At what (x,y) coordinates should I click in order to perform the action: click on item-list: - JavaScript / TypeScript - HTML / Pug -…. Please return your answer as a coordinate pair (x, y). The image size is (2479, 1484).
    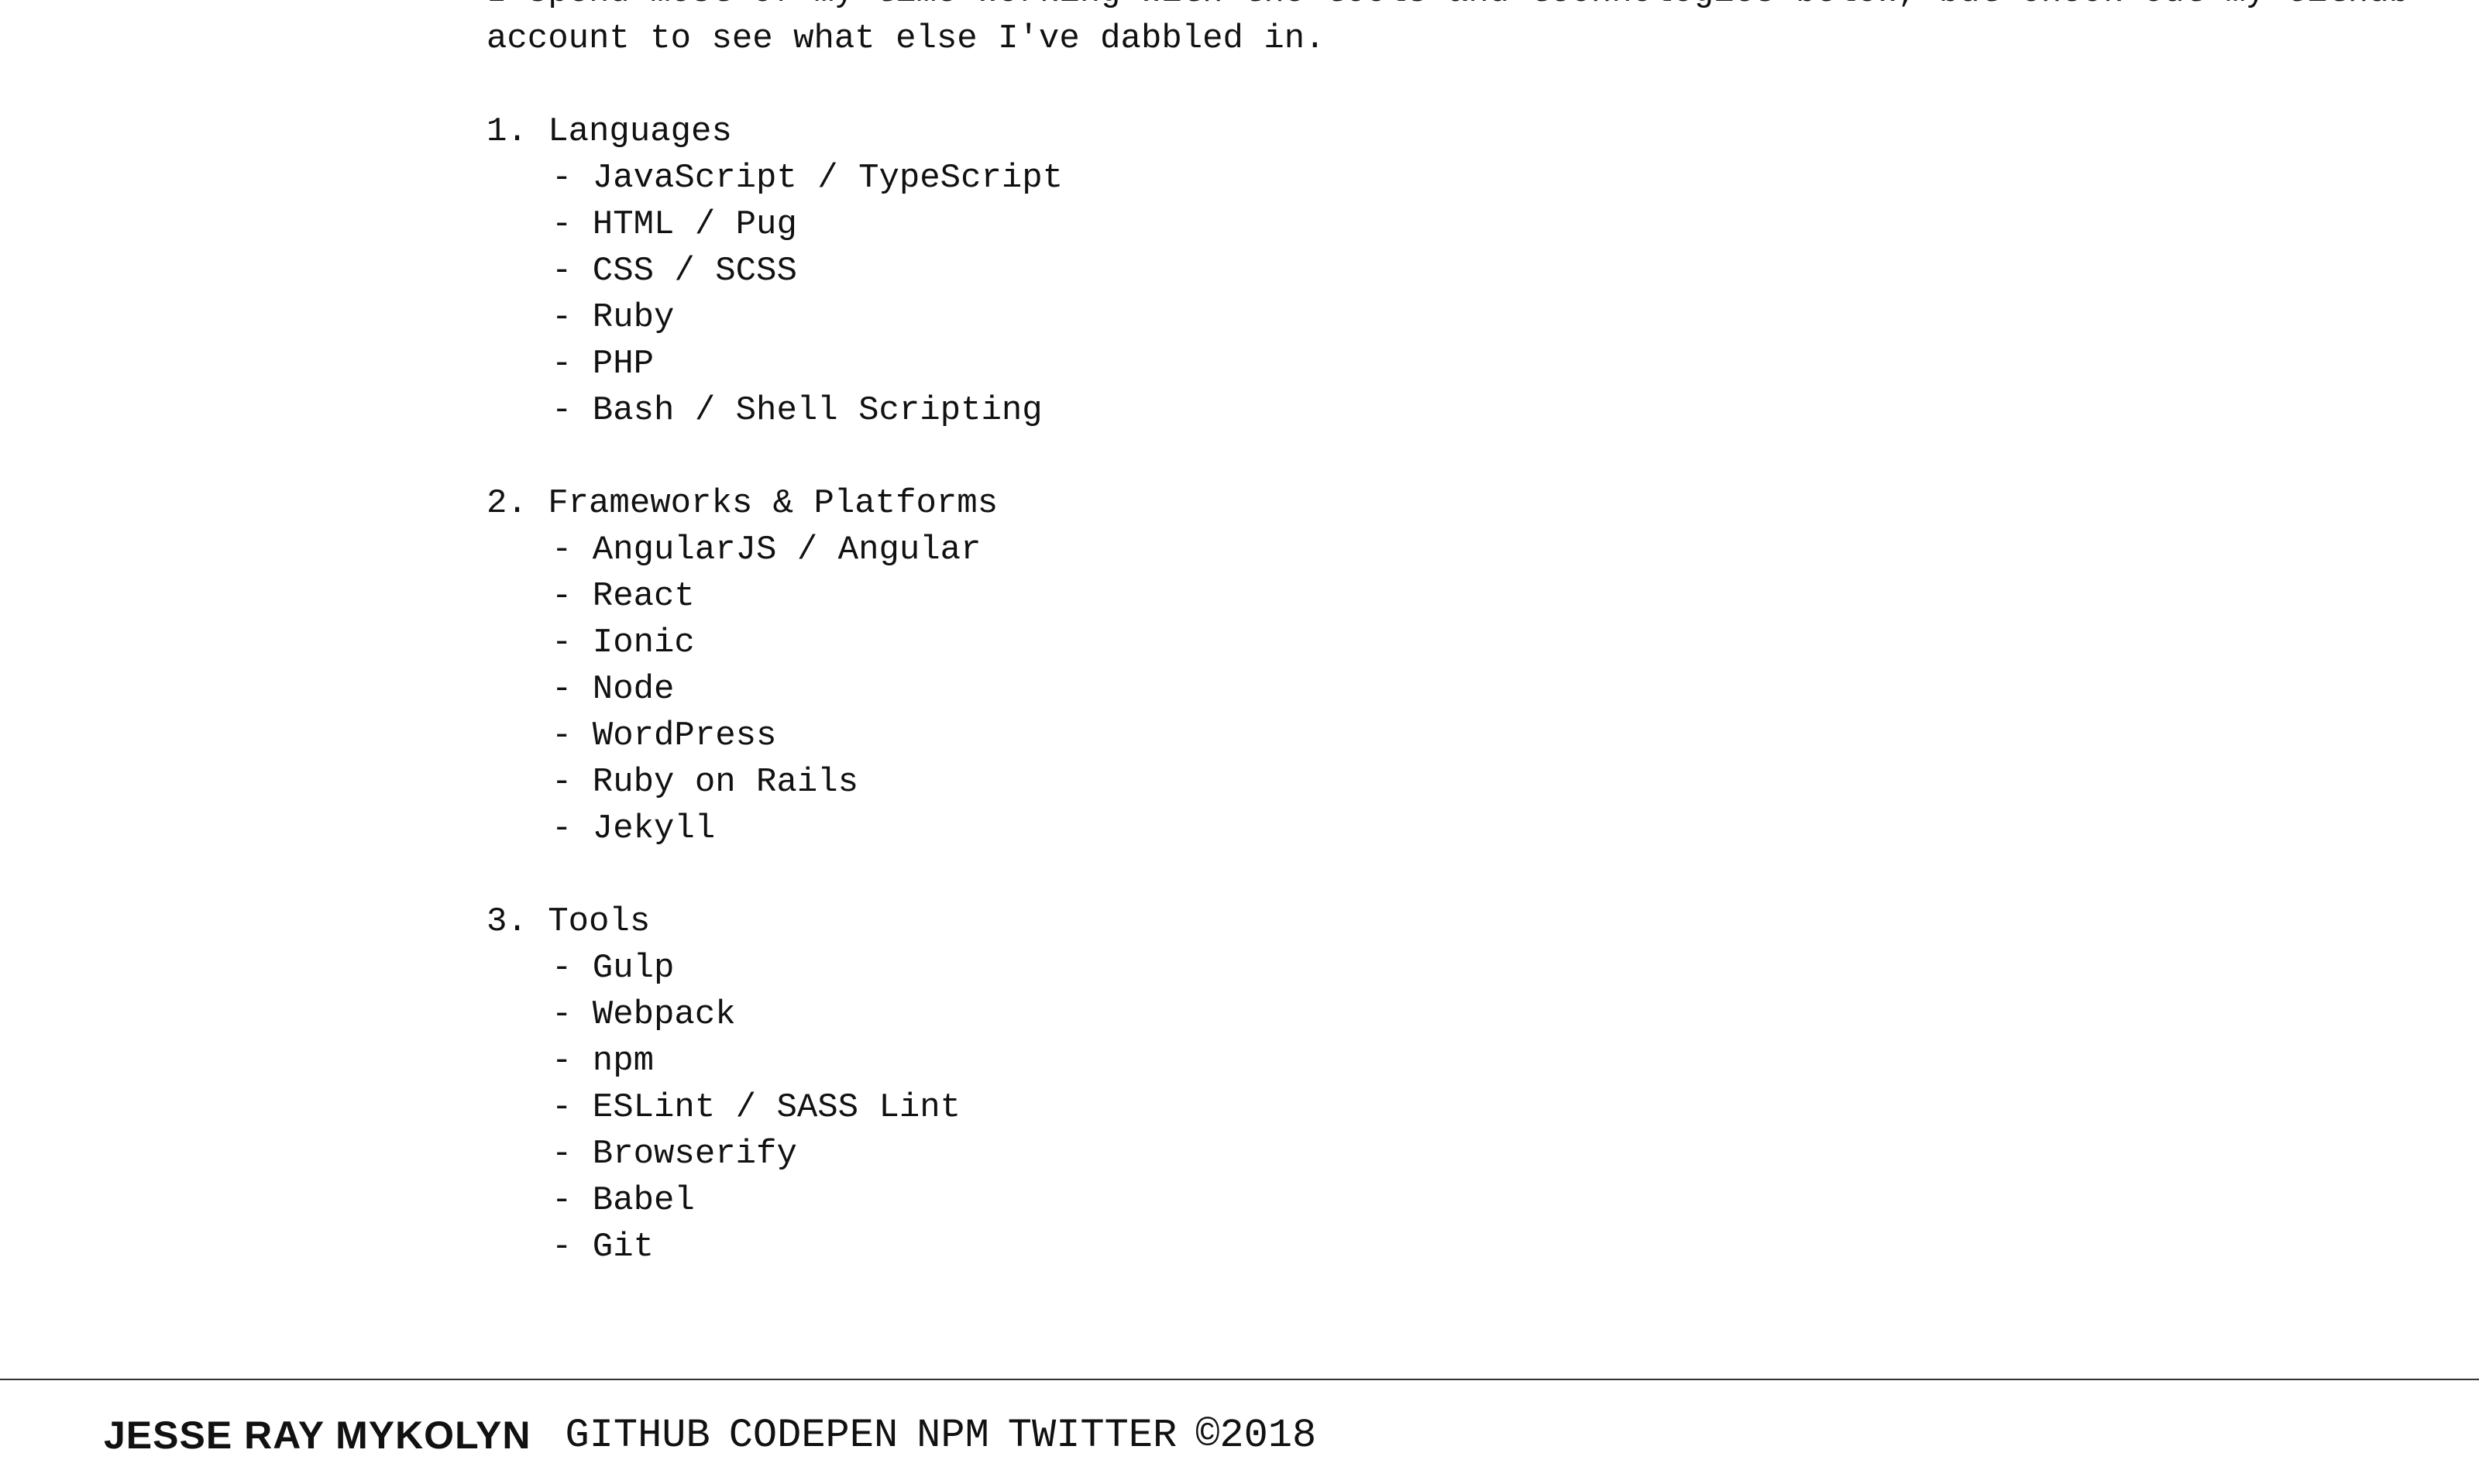
    Looking at the image, I should click on (1455, 294).